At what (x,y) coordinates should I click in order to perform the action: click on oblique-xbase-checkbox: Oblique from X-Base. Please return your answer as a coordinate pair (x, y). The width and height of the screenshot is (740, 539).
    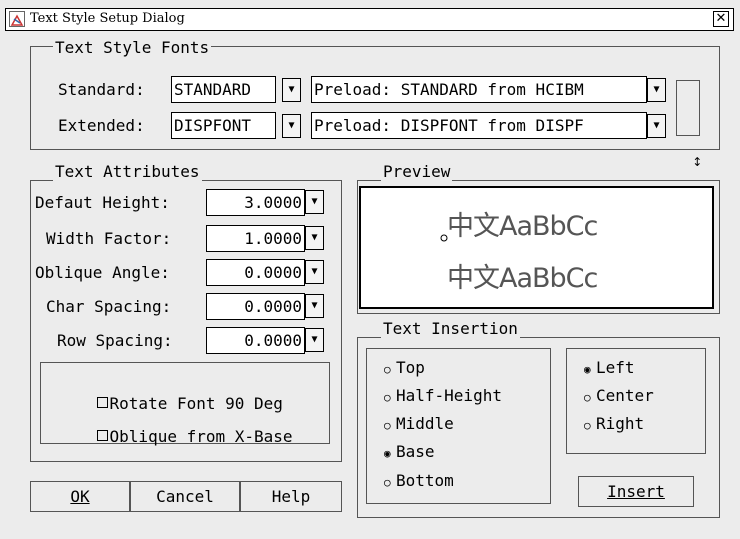
    Looking at the image, I should click on (175, 436).